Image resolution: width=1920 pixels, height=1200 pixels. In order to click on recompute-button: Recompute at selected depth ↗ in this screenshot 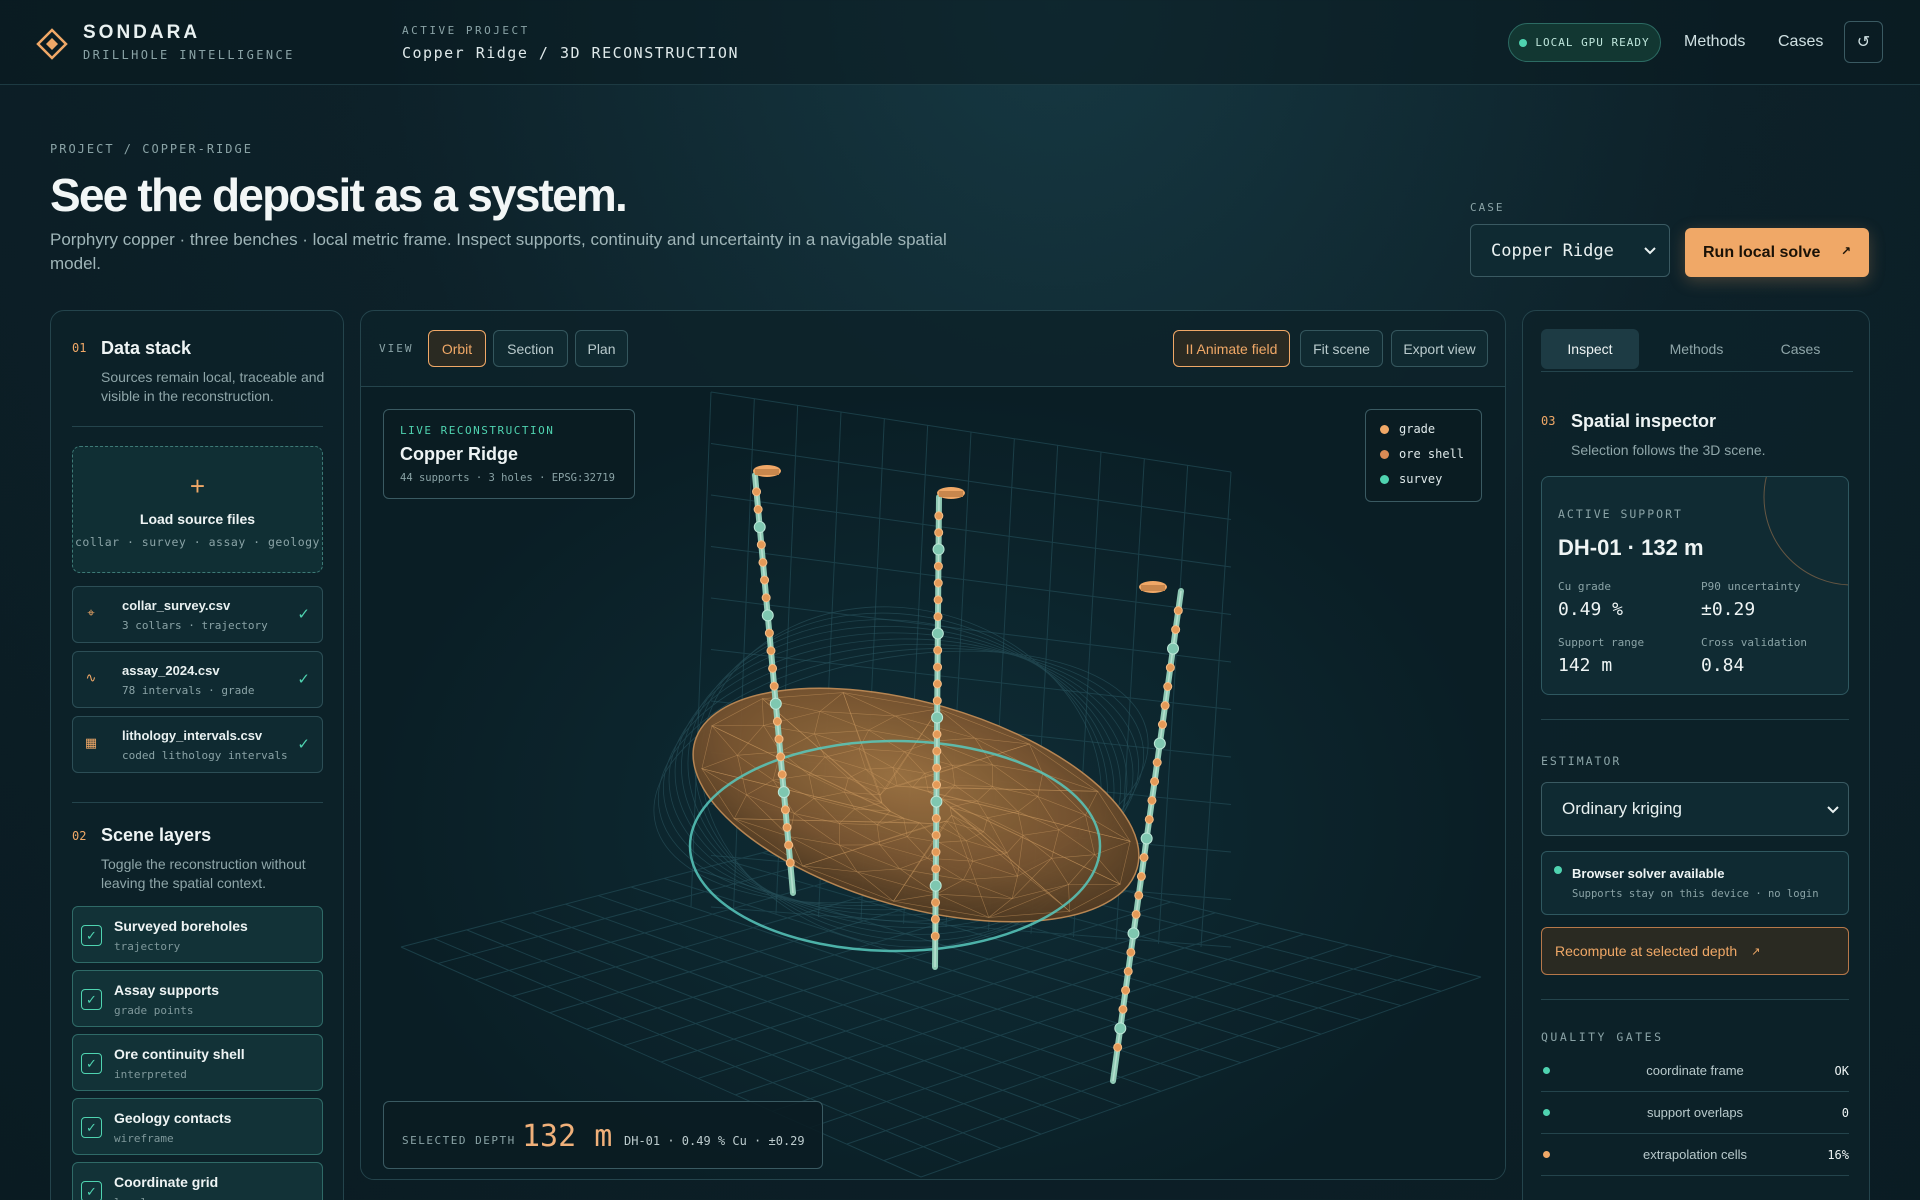, I will do `click(1695, 951)`.